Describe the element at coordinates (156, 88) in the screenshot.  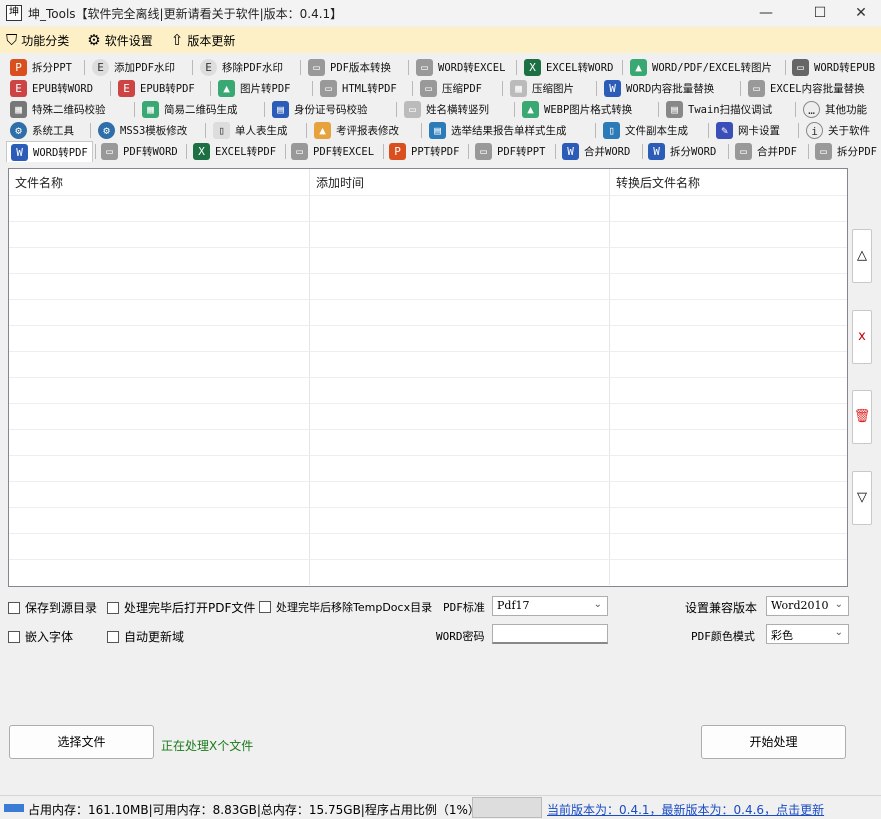
I see `tab-epub-to-pdf: E EPUB转PDF` at that location.